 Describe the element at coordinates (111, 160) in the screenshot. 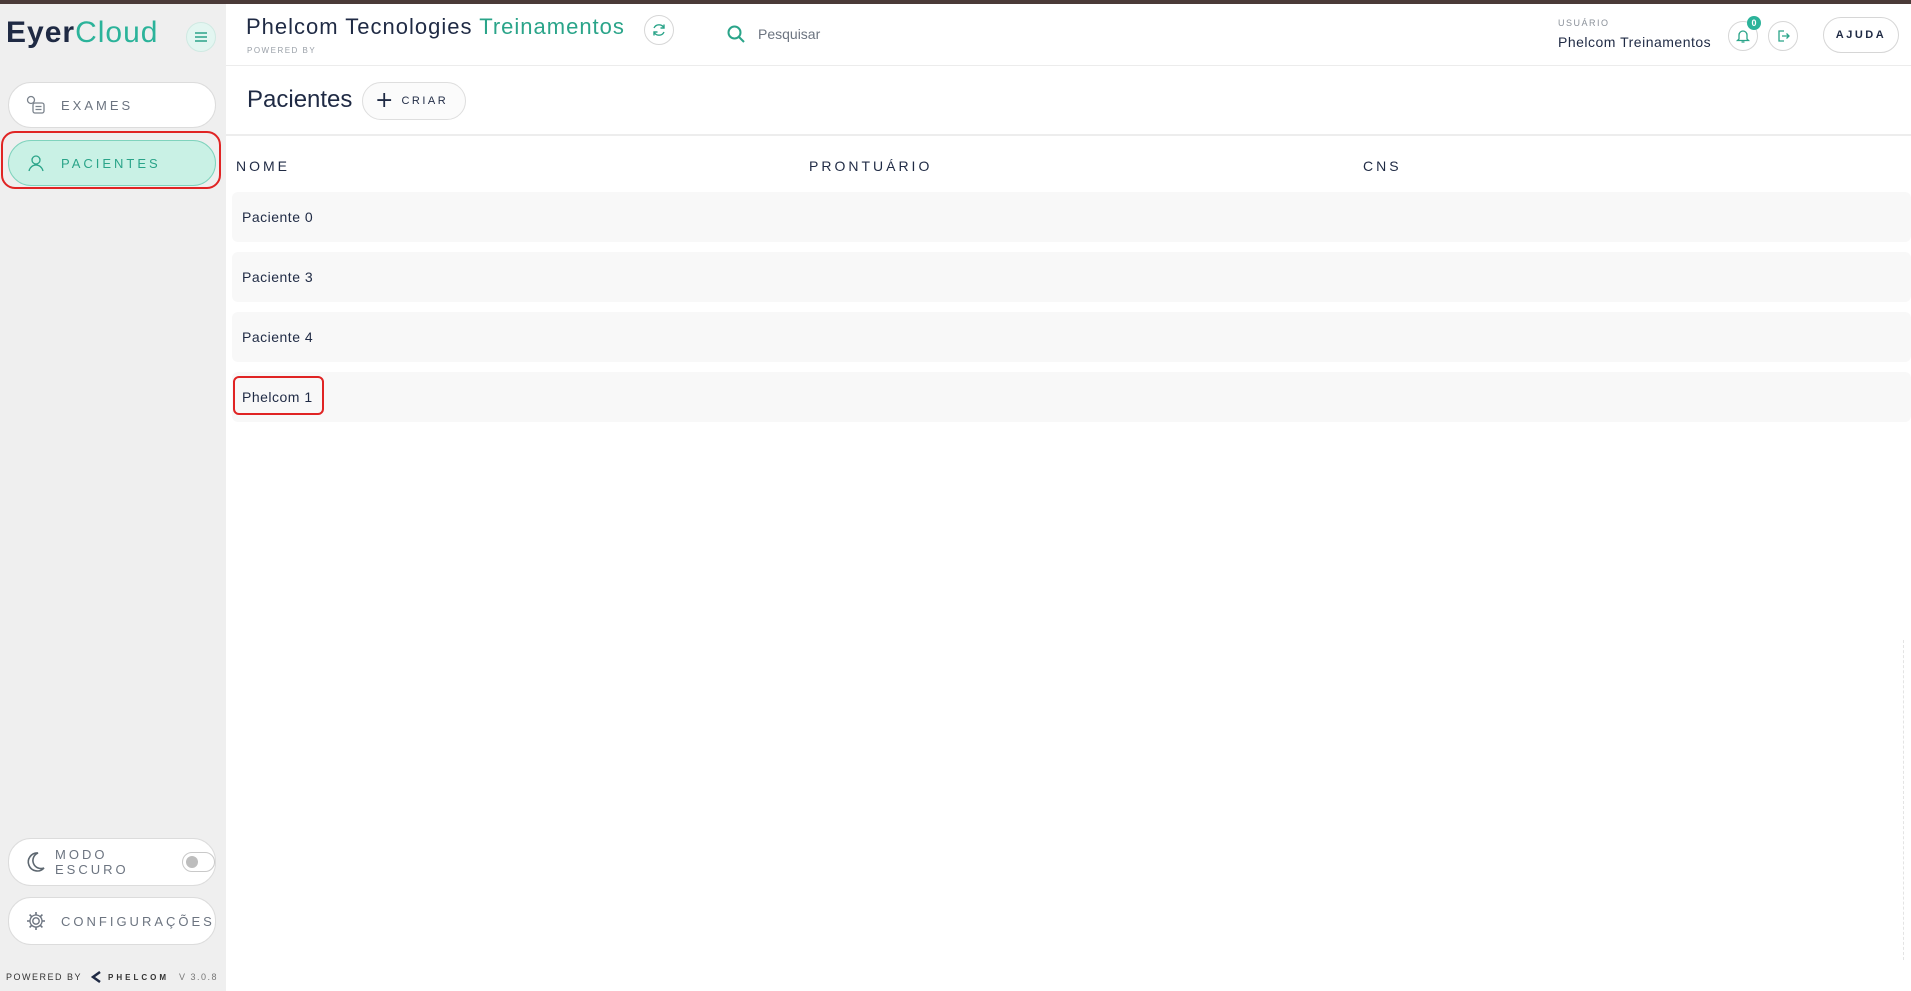

I see `annotation-highlight-pacientes` at that location.